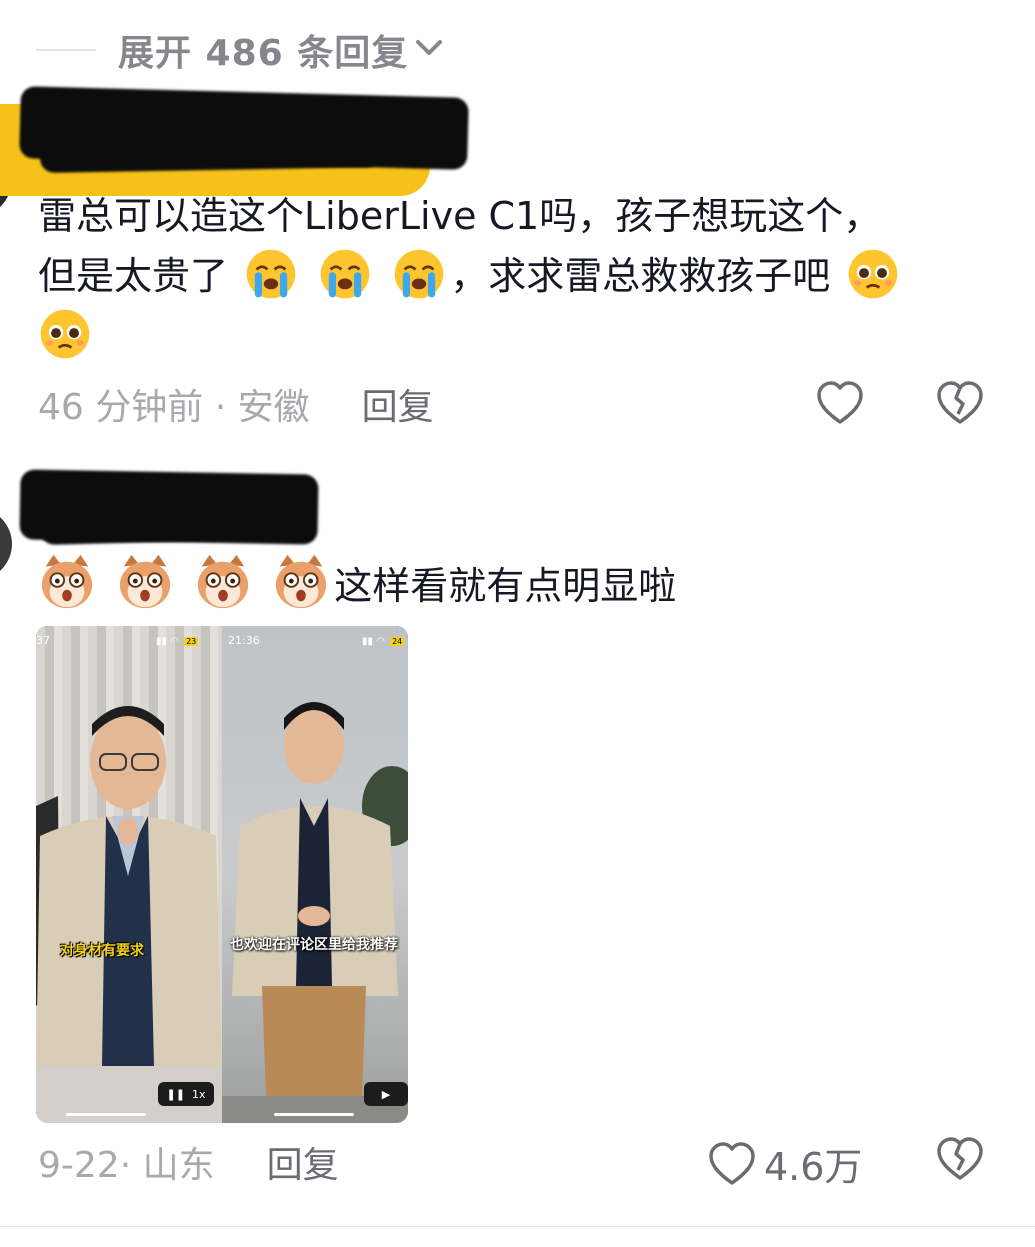 This screenshot has width=1035, height=1247. Describe the element at coordinates (66, 50) in the screenshot. I see `divider-line` at that location.